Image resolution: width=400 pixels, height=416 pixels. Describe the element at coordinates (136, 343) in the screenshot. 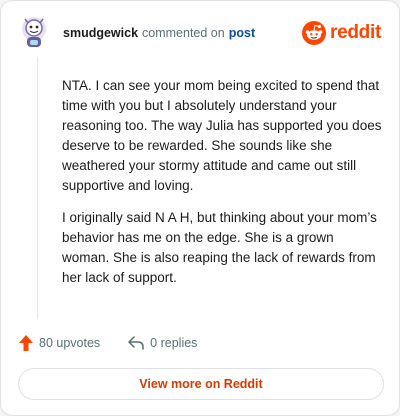

I see `reply-arrow-icon` at that location.